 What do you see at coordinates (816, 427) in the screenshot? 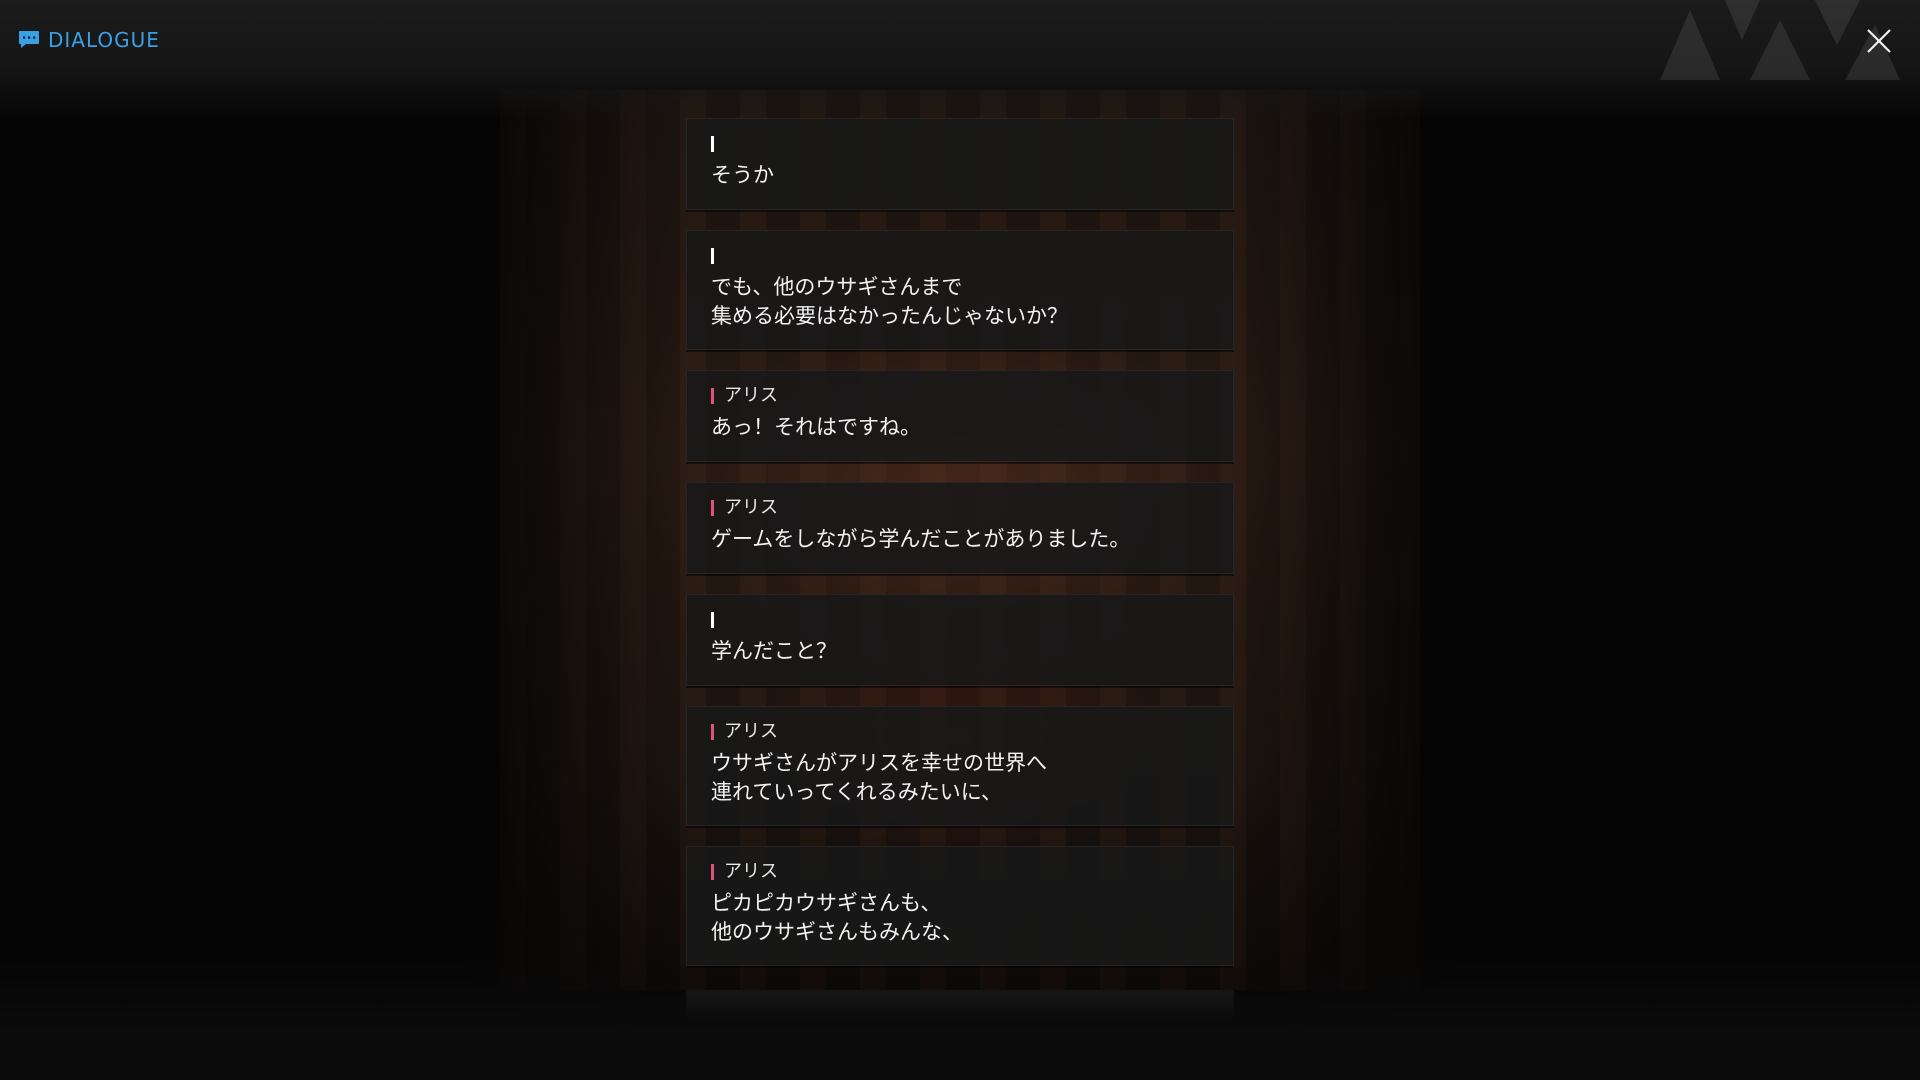
I see `dialogue-text: あっ！それはですね。` at bounding box center [816, 427].